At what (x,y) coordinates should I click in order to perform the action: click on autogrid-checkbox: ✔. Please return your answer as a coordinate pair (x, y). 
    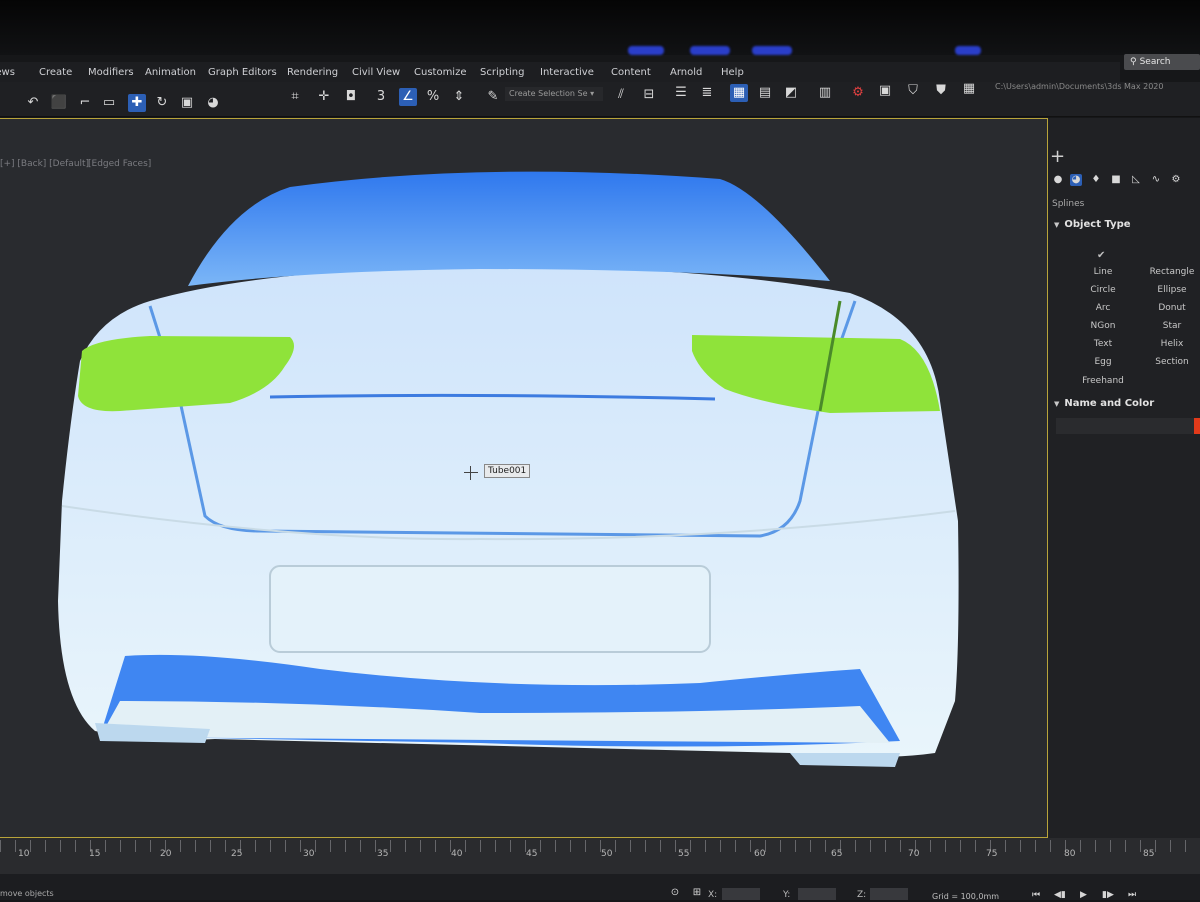
    Looking at the image, I should click on (1101, 255).